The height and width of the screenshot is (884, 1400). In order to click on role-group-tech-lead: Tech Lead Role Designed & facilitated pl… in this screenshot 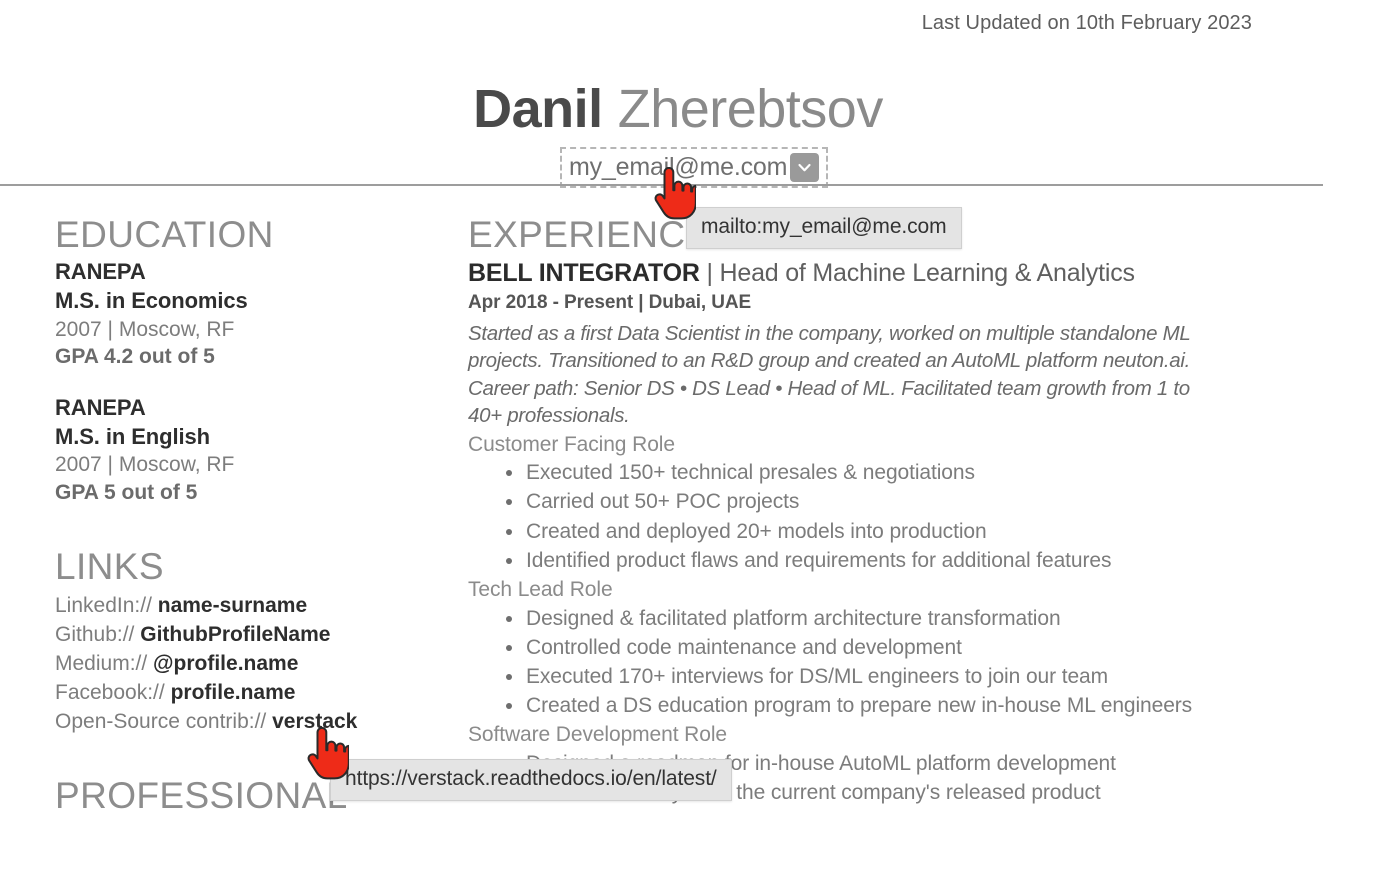, I will do `click(848, 648)`.